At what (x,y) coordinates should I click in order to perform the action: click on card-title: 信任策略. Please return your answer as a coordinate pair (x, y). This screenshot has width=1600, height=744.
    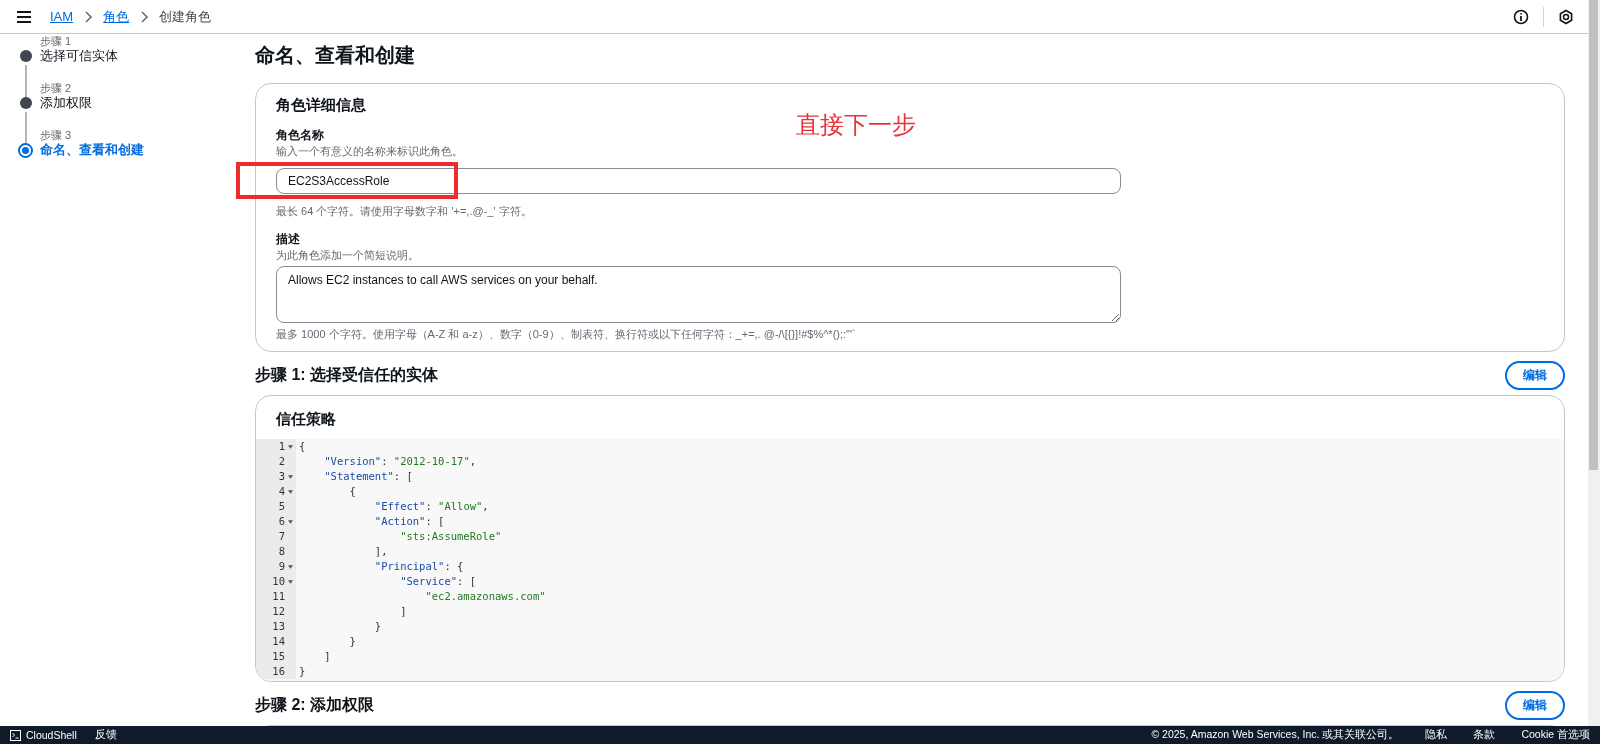
    Looking at the image, I should click on (305, 419).